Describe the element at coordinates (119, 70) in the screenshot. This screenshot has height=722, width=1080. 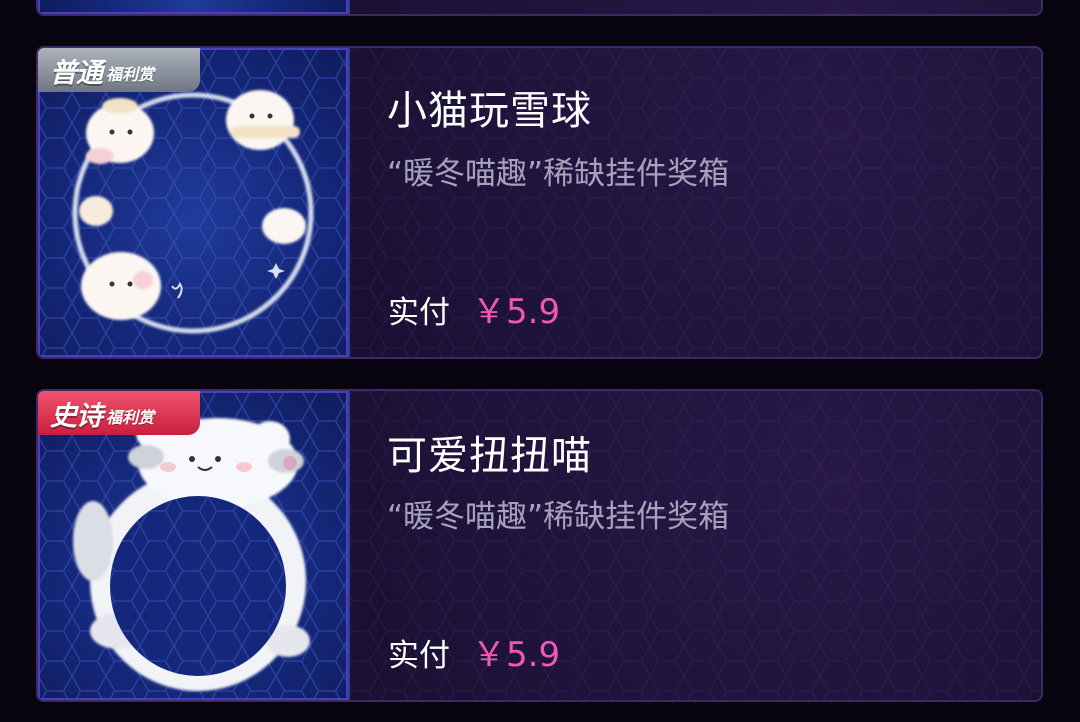
I see `rarity-badge-normal: 普通 福利赏` at that location.